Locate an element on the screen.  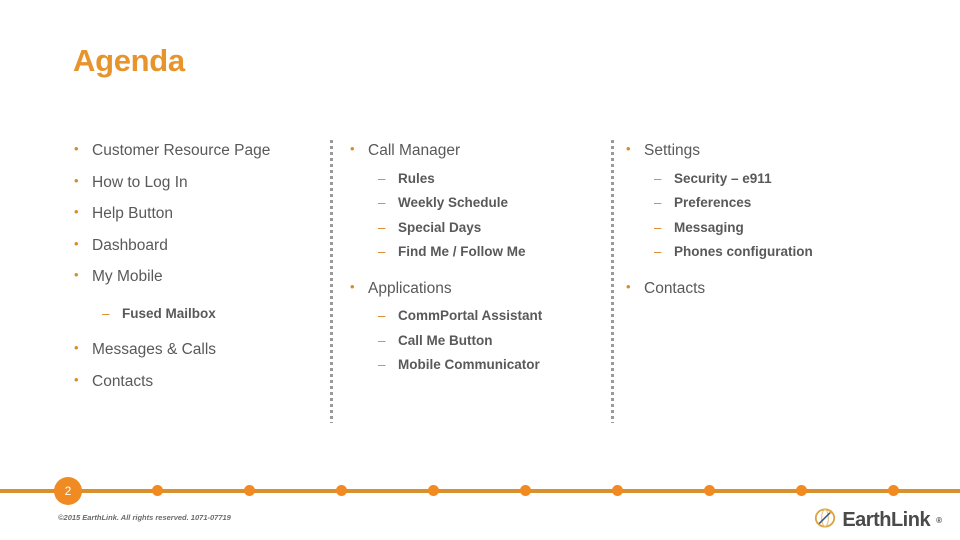
list-item: Rules is located at coordinates (477, 178).